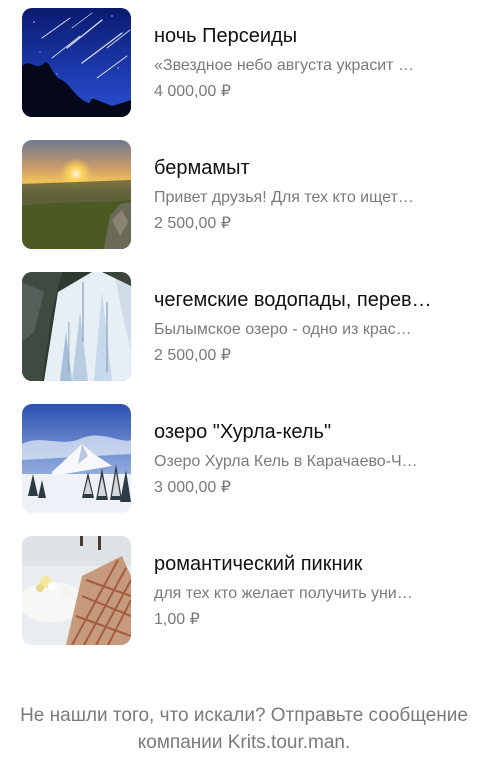 This screenshot has width=488, height=768. What do you see at coordinates (76, 590) in the screenshot?
I see `product-image-picnic` at bounding box center [76, 590].